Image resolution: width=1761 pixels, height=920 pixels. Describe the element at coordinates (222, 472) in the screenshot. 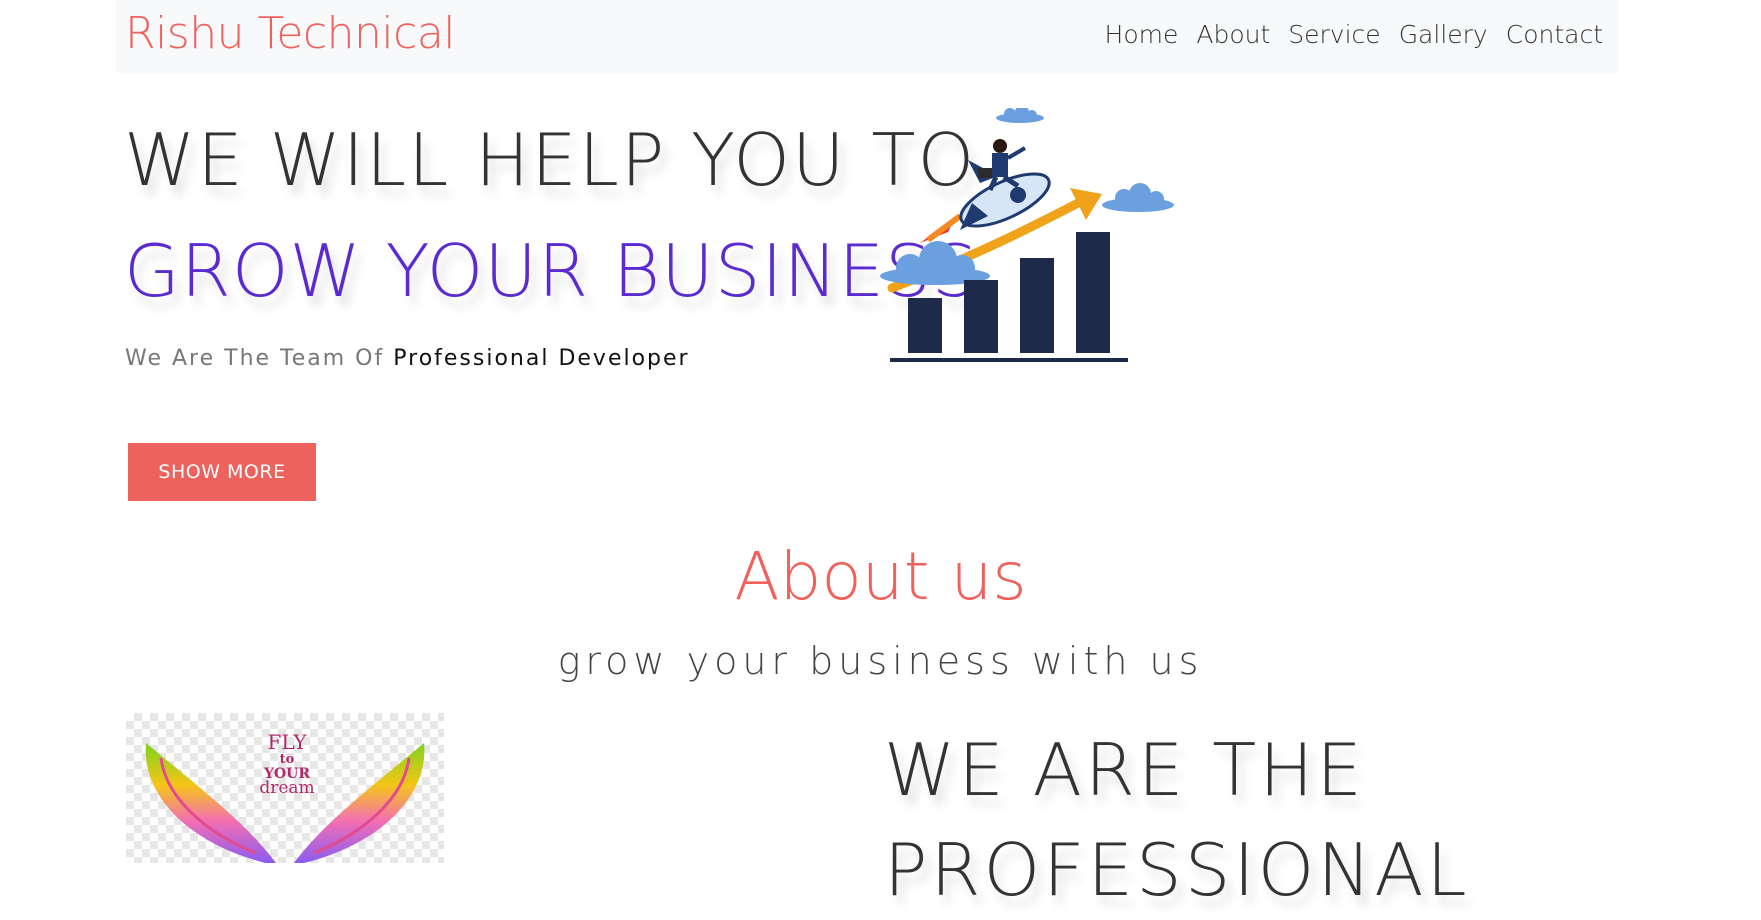

I see `show-more-button: SHOW MORE` at that location.